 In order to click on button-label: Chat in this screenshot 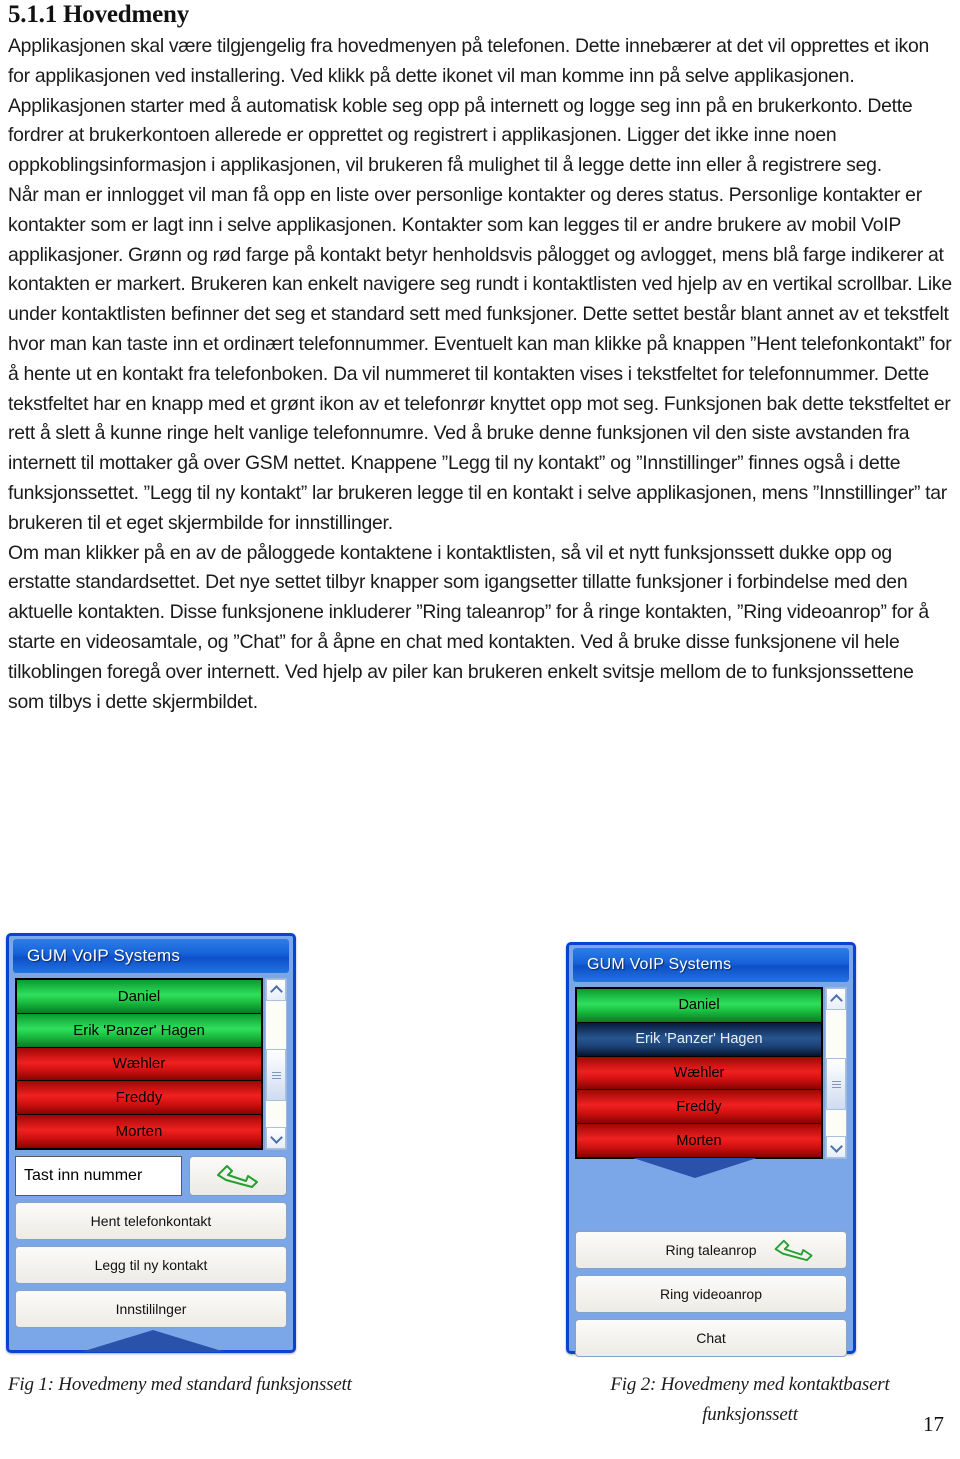, I will do `click(711, 1338)`.